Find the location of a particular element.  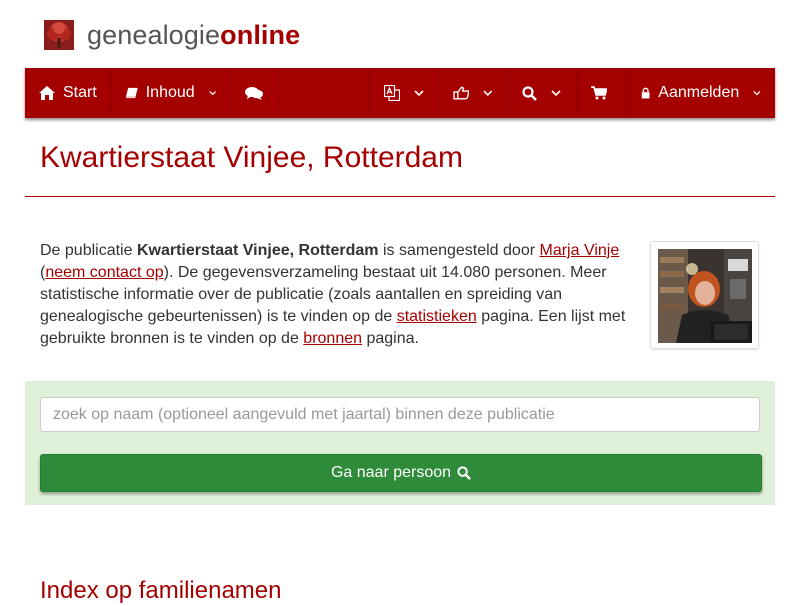

nav-inhoud-label: Inhoud is located at coordinates (170, 92).